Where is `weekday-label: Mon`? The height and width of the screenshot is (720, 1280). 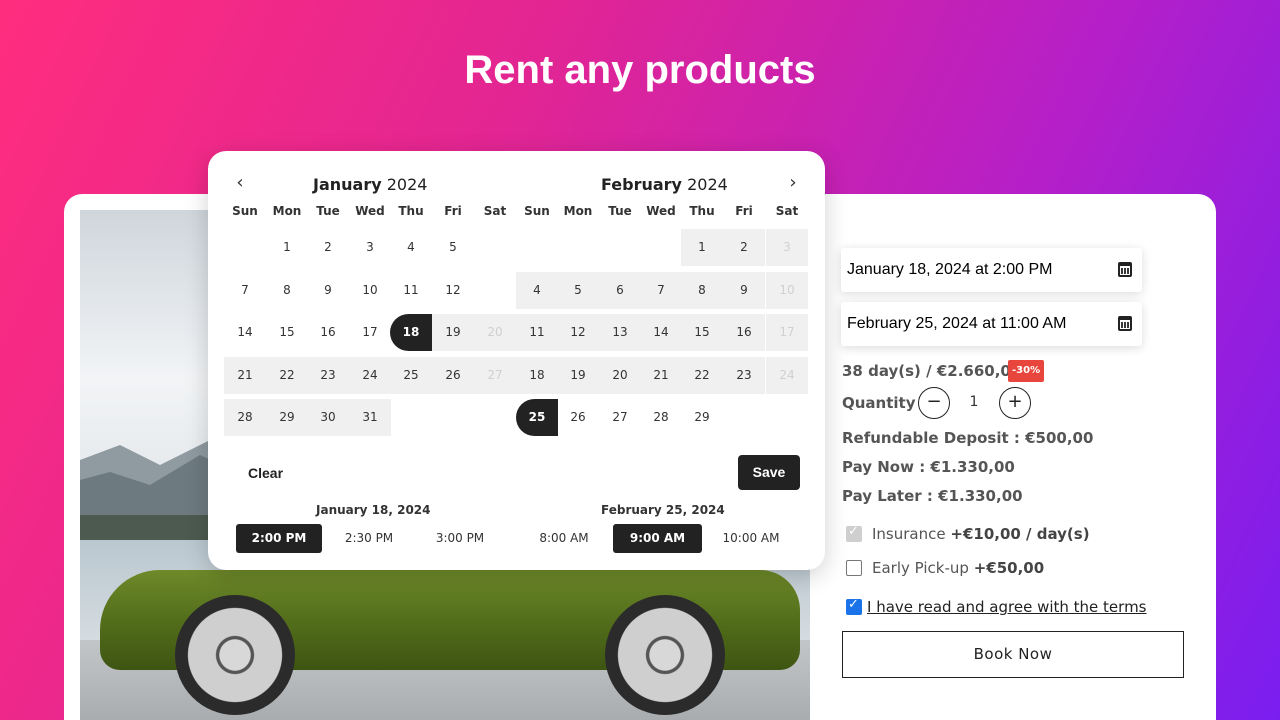 weekday-label: Mon is located at coordinates (287, 211).